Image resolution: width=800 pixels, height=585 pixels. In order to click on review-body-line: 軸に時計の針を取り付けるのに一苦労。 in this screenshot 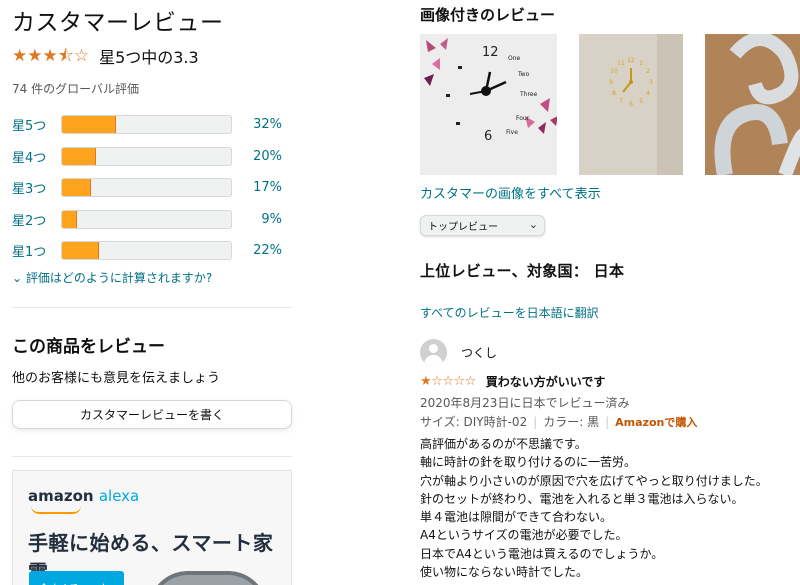, I will do `click(528, 462)`.